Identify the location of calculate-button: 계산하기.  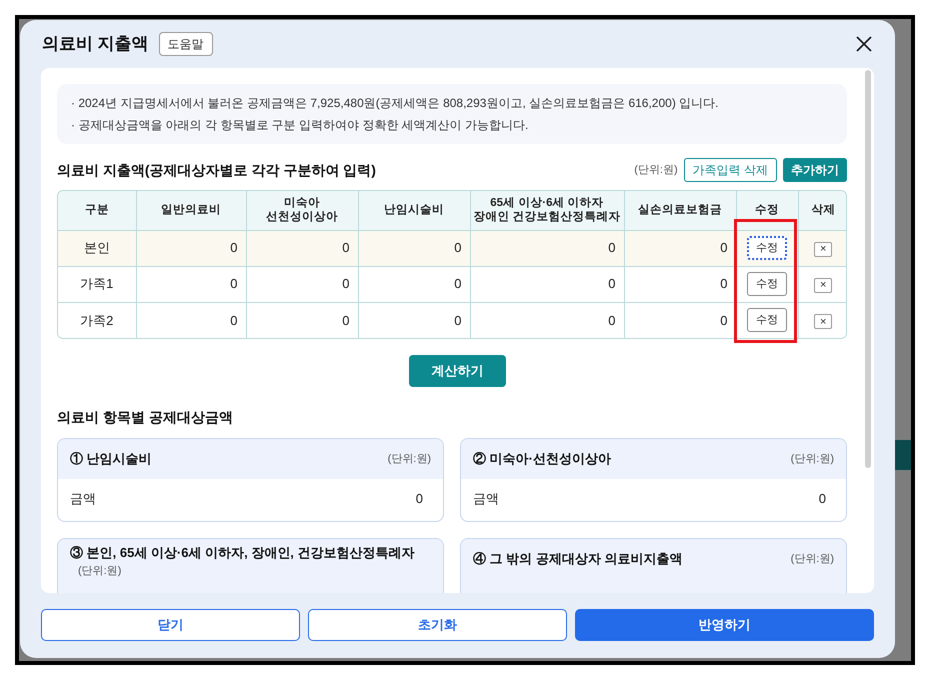
(457, 371).